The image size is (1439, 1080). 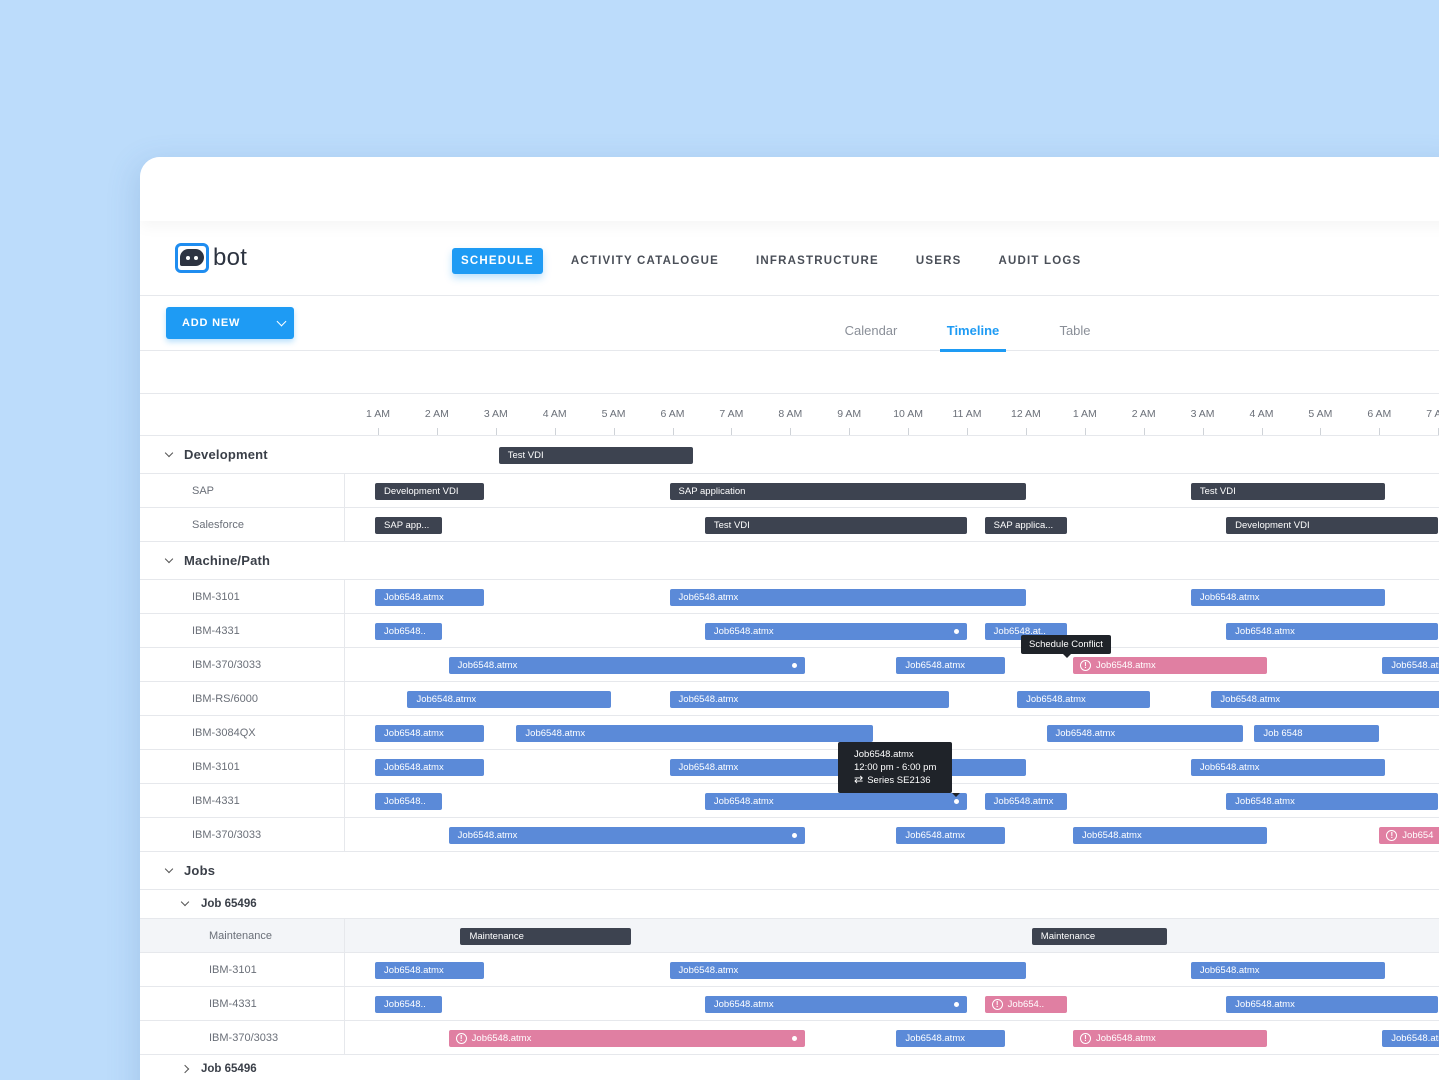 I want to click on activity-bar: SAP application, so click(x=847, y=491).